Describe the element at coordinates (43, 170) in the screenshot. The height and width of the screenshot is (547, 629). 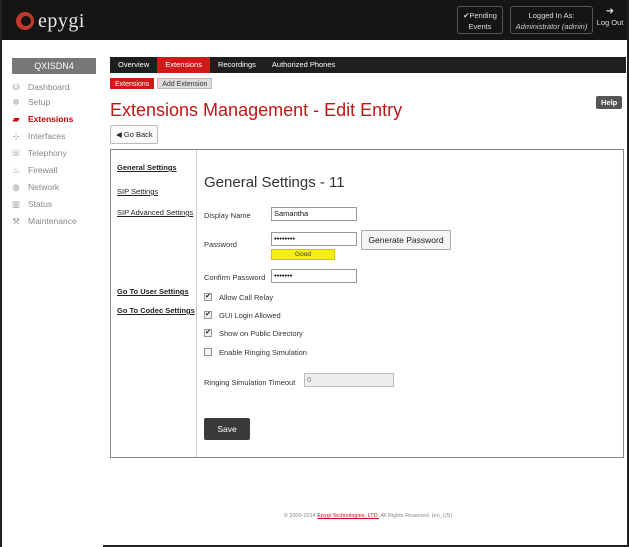
I see `sidebar-item-label: Firewall` at that location.